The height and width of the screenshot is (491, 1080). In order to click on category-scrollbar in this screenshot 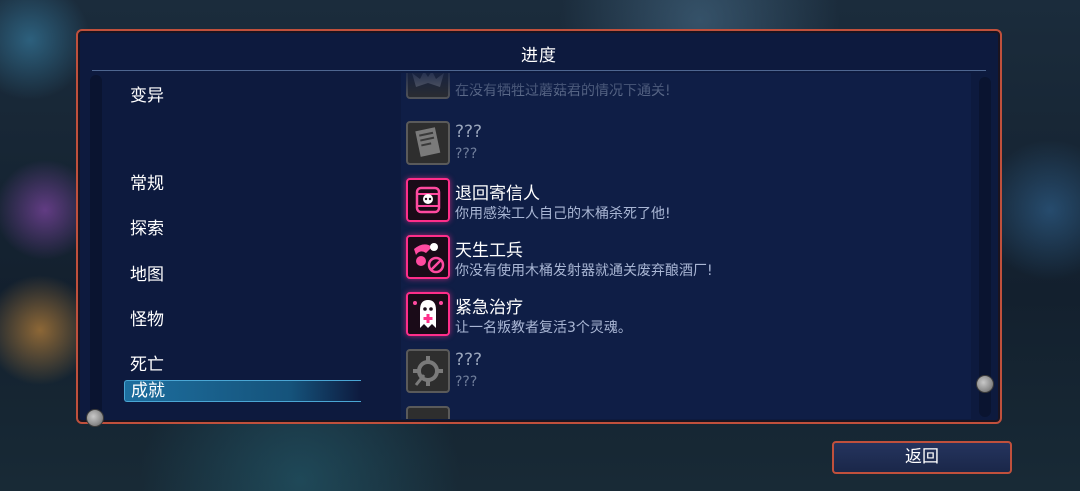, I will do `click(96, 244)`.